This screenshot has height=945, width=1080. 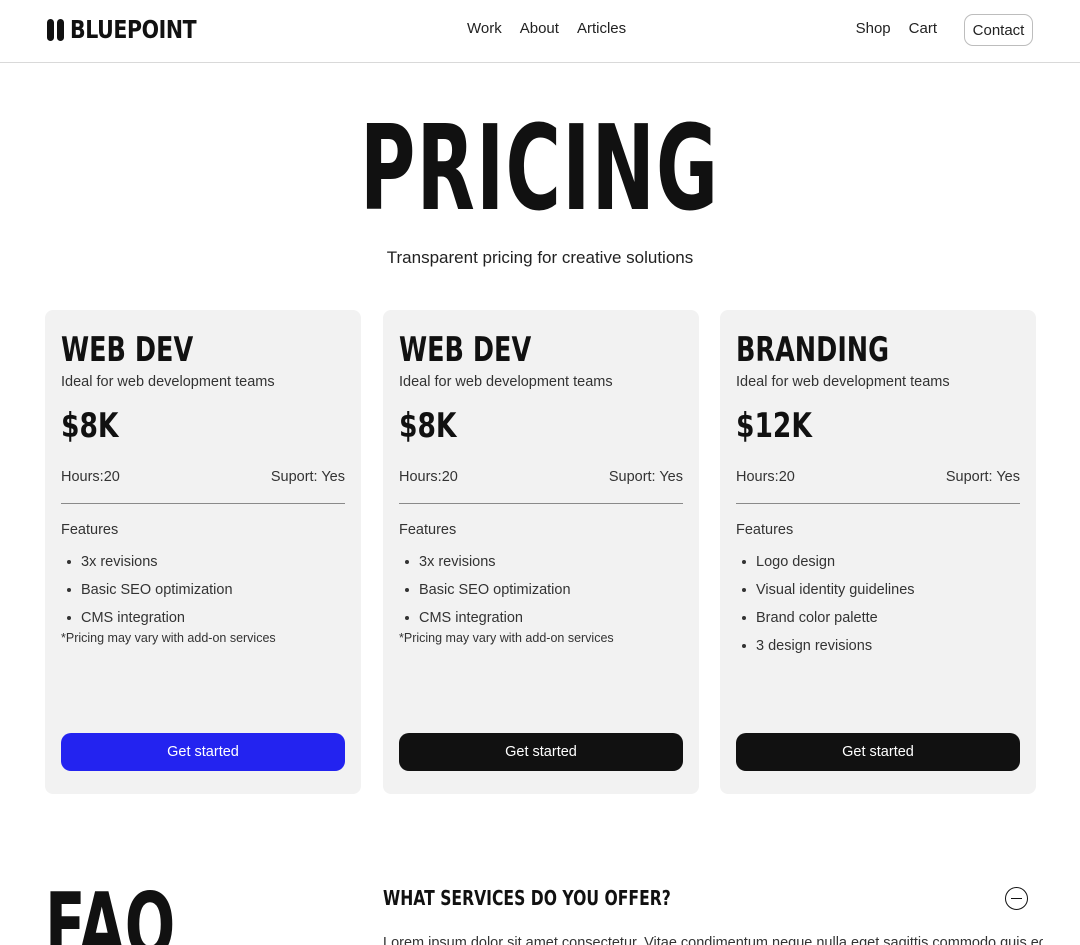 What do you see at coordinates (873, 28) in the screenshot?
I see `nav-link-shop: Shop` at bounding box center [873, 28].